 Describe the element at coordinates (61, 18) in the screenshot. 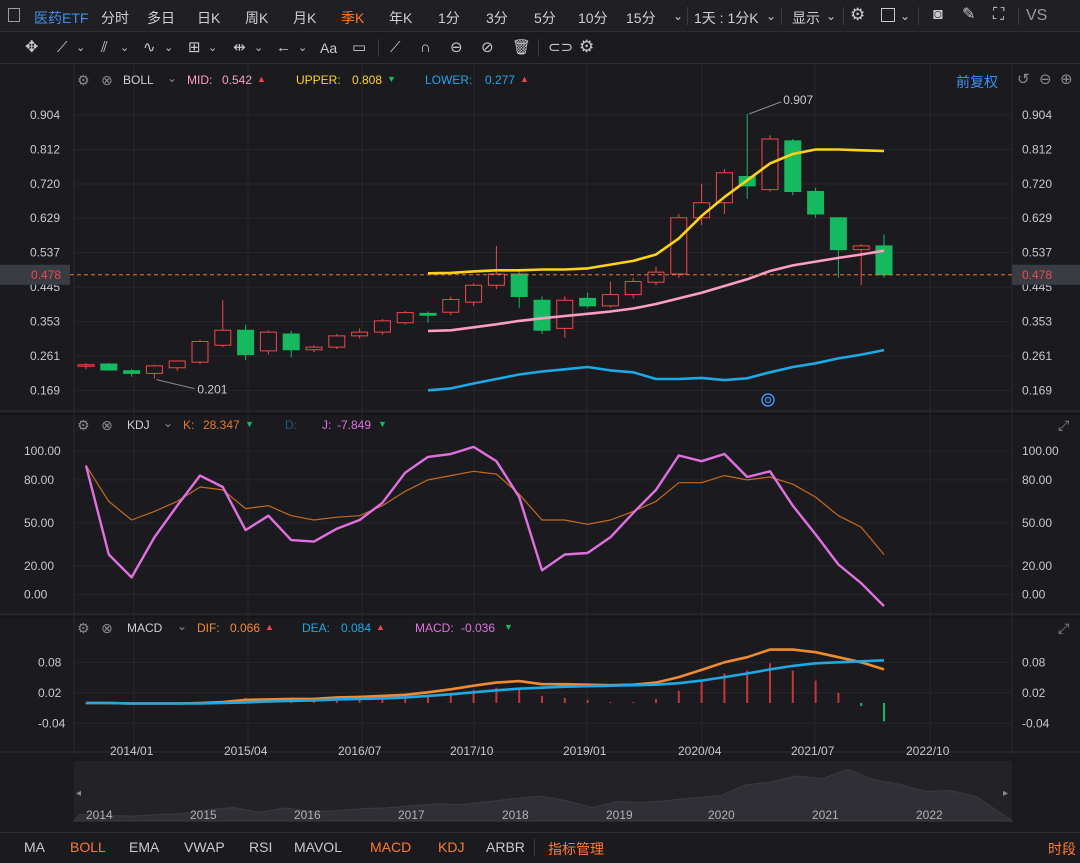

I see `symbol-name: 医药ETF` at that location.